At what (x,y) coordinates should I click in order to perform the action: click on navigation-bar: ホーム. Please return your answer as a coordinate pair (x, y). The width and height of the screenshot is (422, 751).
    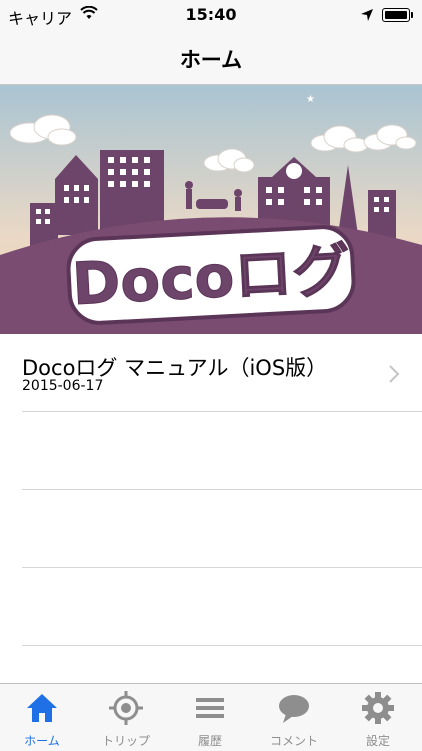
    Looking at the image, I should click on (211, 57).